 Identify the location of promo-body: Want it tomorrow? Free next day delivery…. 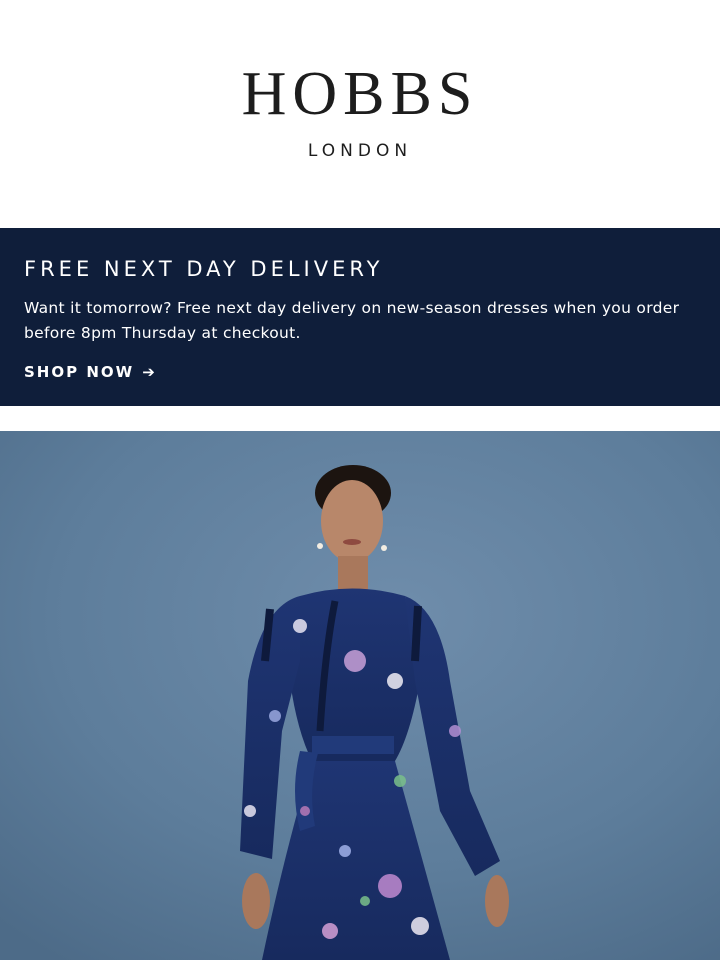
(352, 320).